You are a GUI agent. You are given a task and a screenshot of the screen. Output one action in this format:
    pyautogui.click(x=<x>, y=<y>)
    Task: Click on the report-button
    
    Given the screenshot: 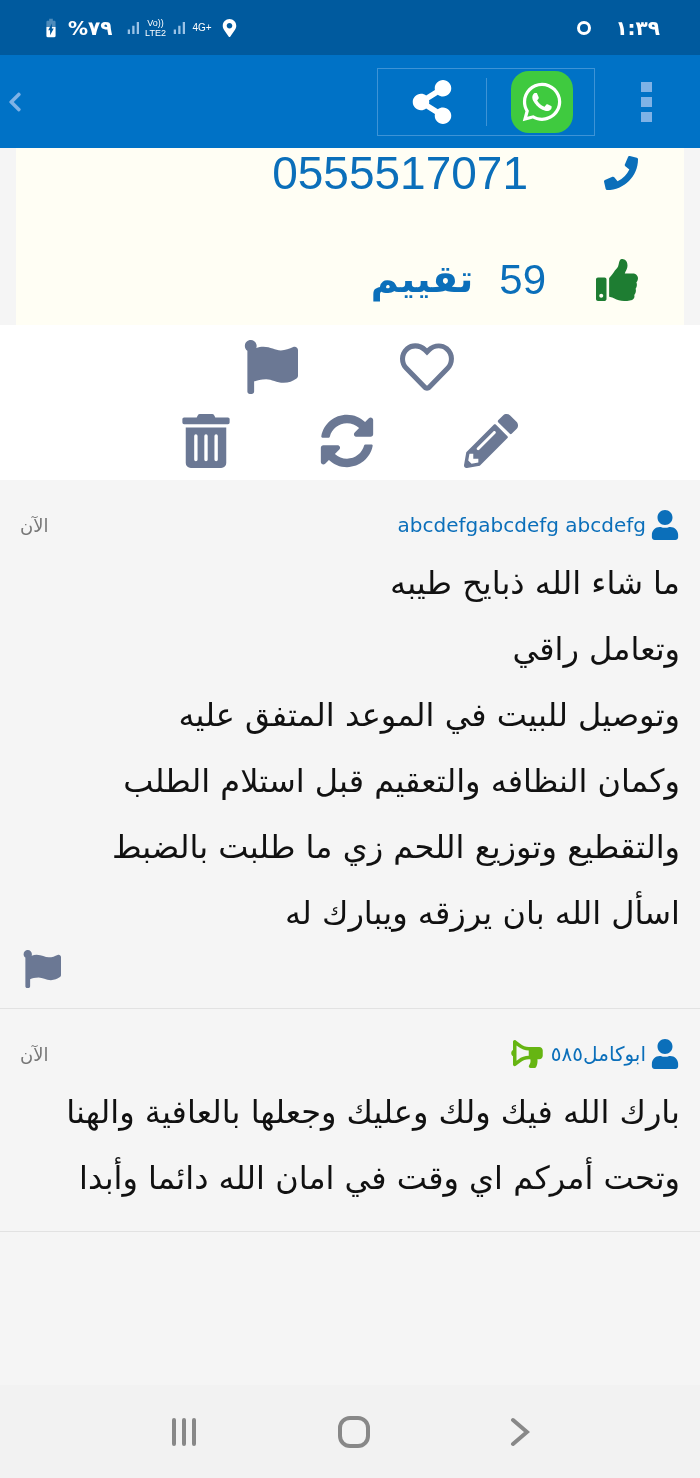 What is the action you would take?
    pyautogui.click(x=271, y=367)
    